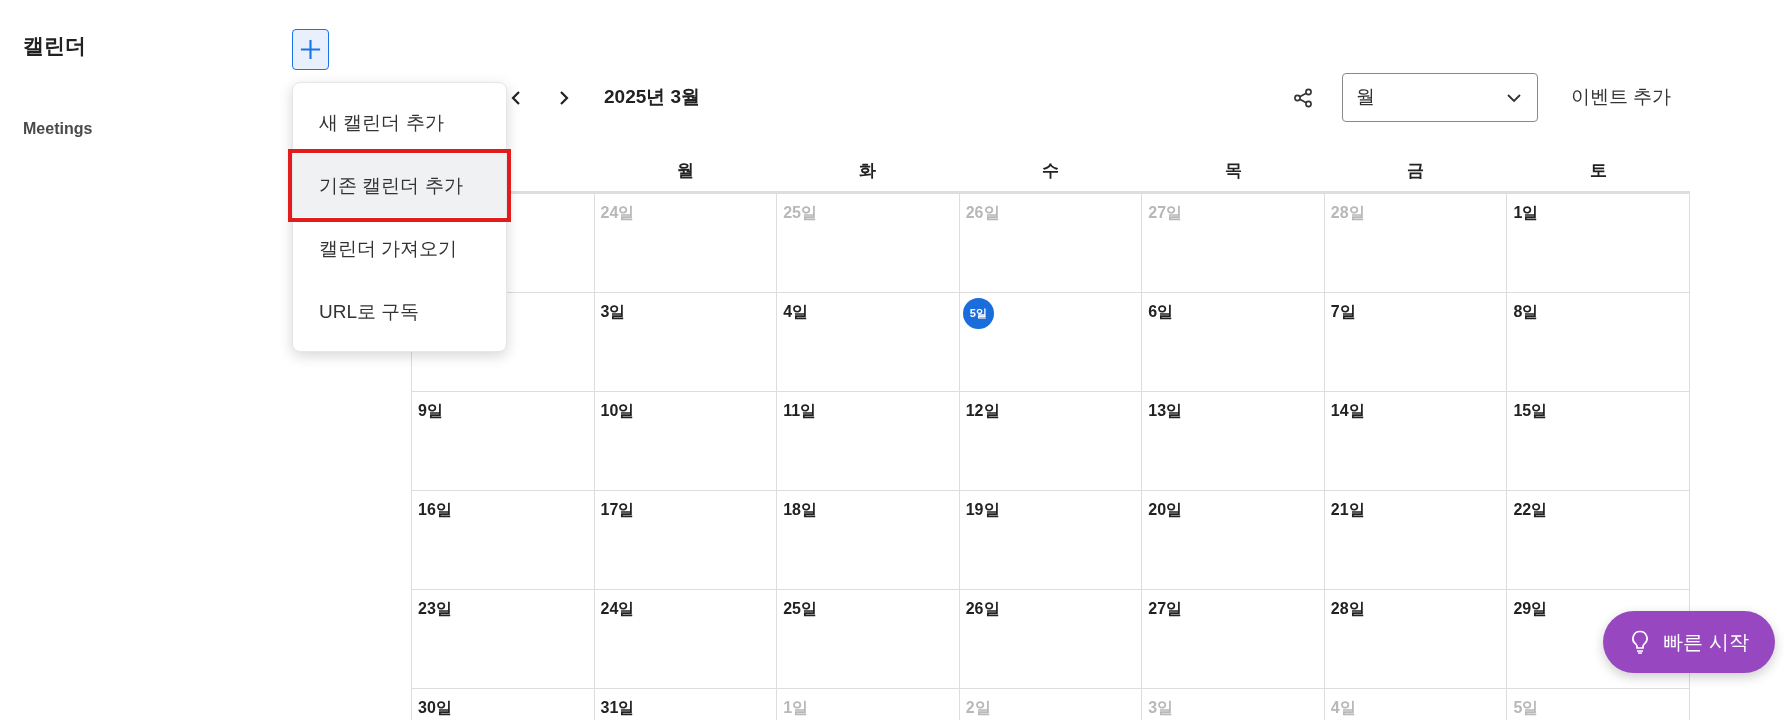 The image size is (1790, 720). I want to click on day-number: 29일, so click(1530, 609).